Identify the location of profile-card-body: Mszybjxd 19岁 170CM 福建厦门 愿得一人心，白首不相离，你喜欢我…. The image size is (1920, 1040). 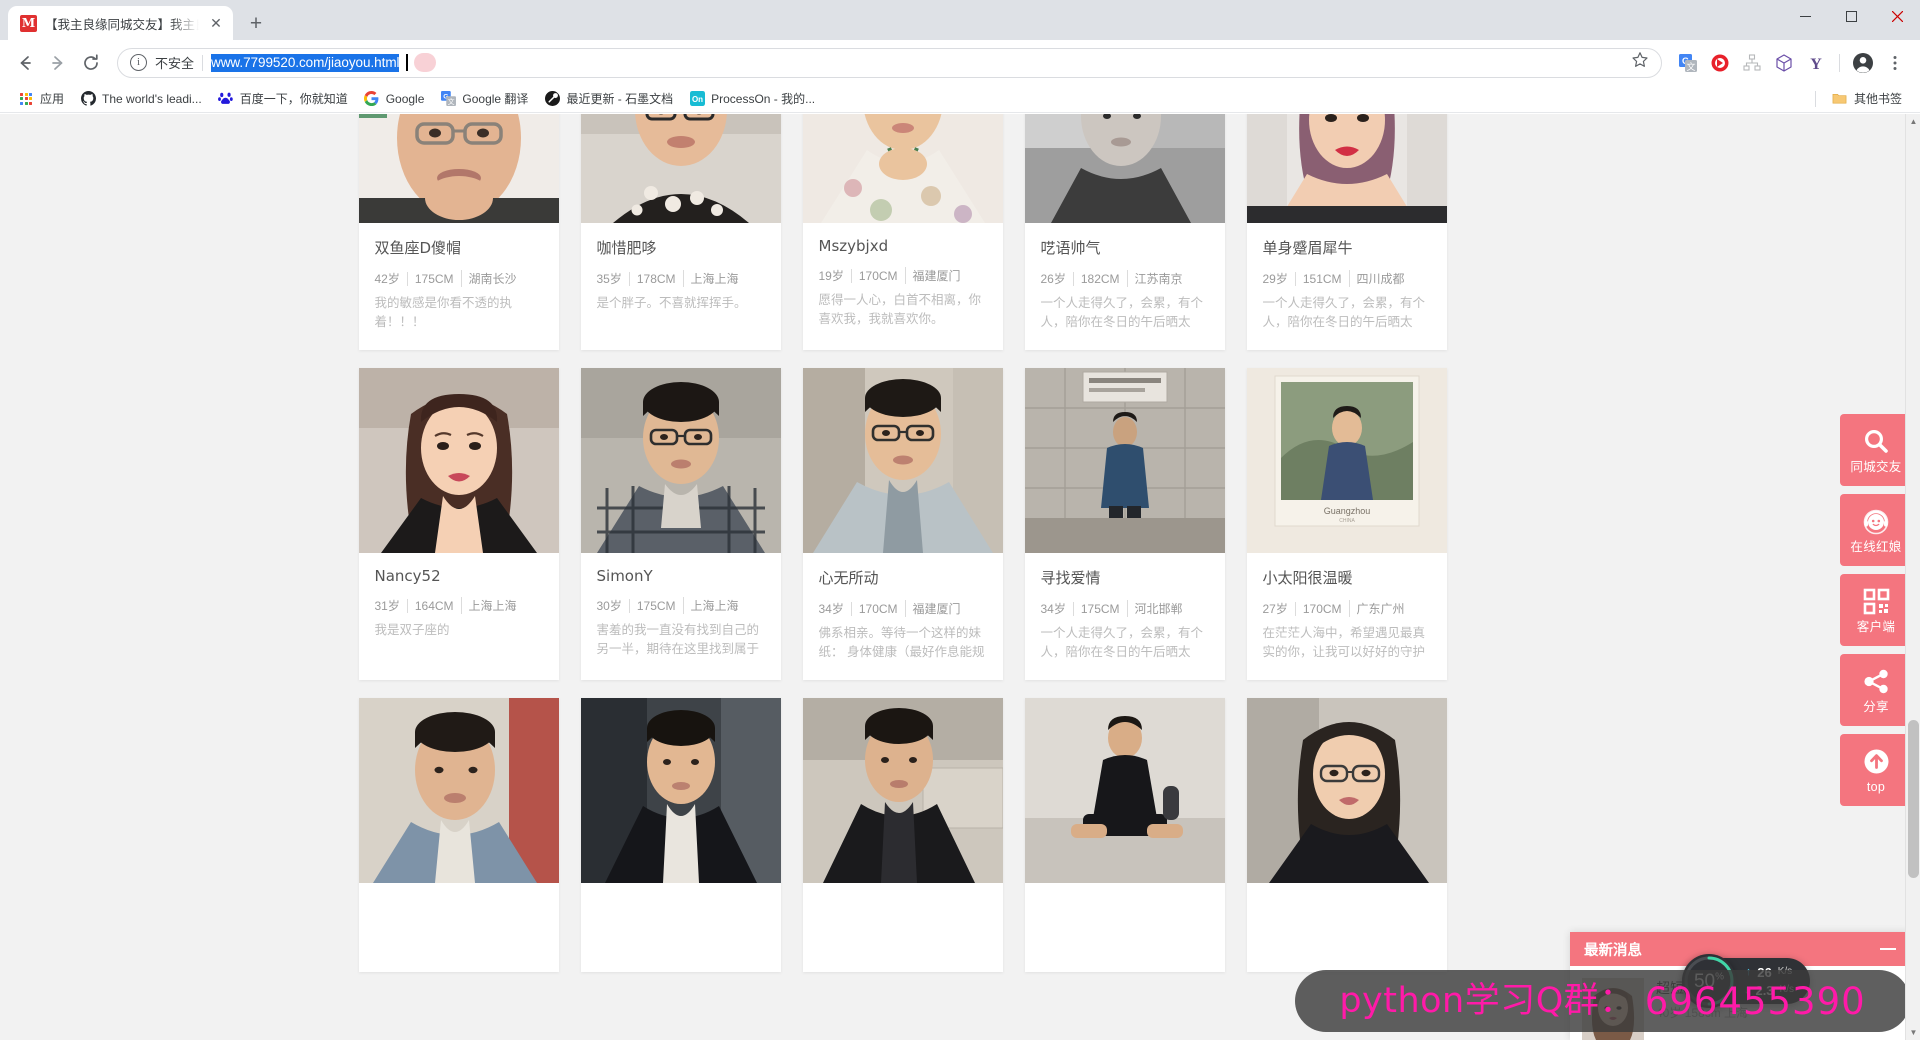
(903, 285).